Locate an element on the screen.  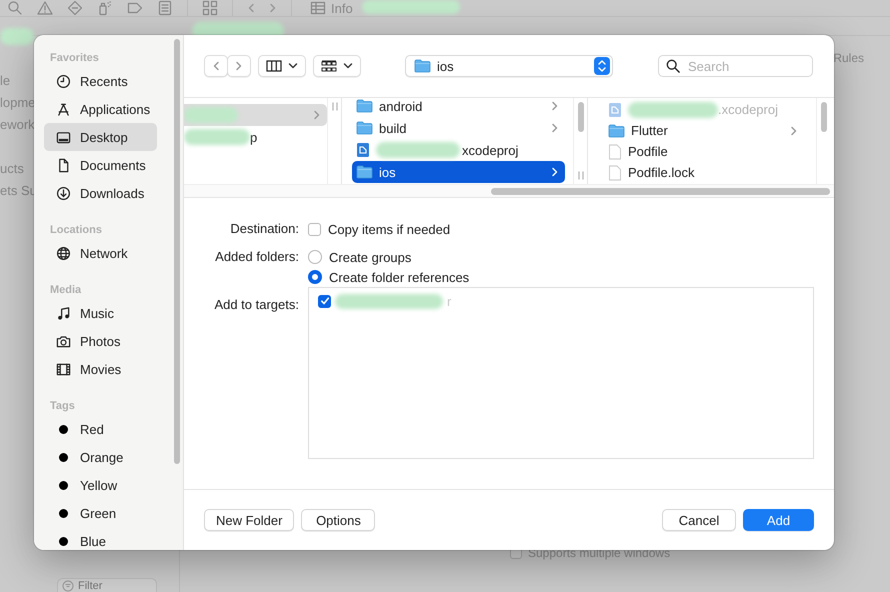
sidebar-item: Music is located at coordinates (100, 313).